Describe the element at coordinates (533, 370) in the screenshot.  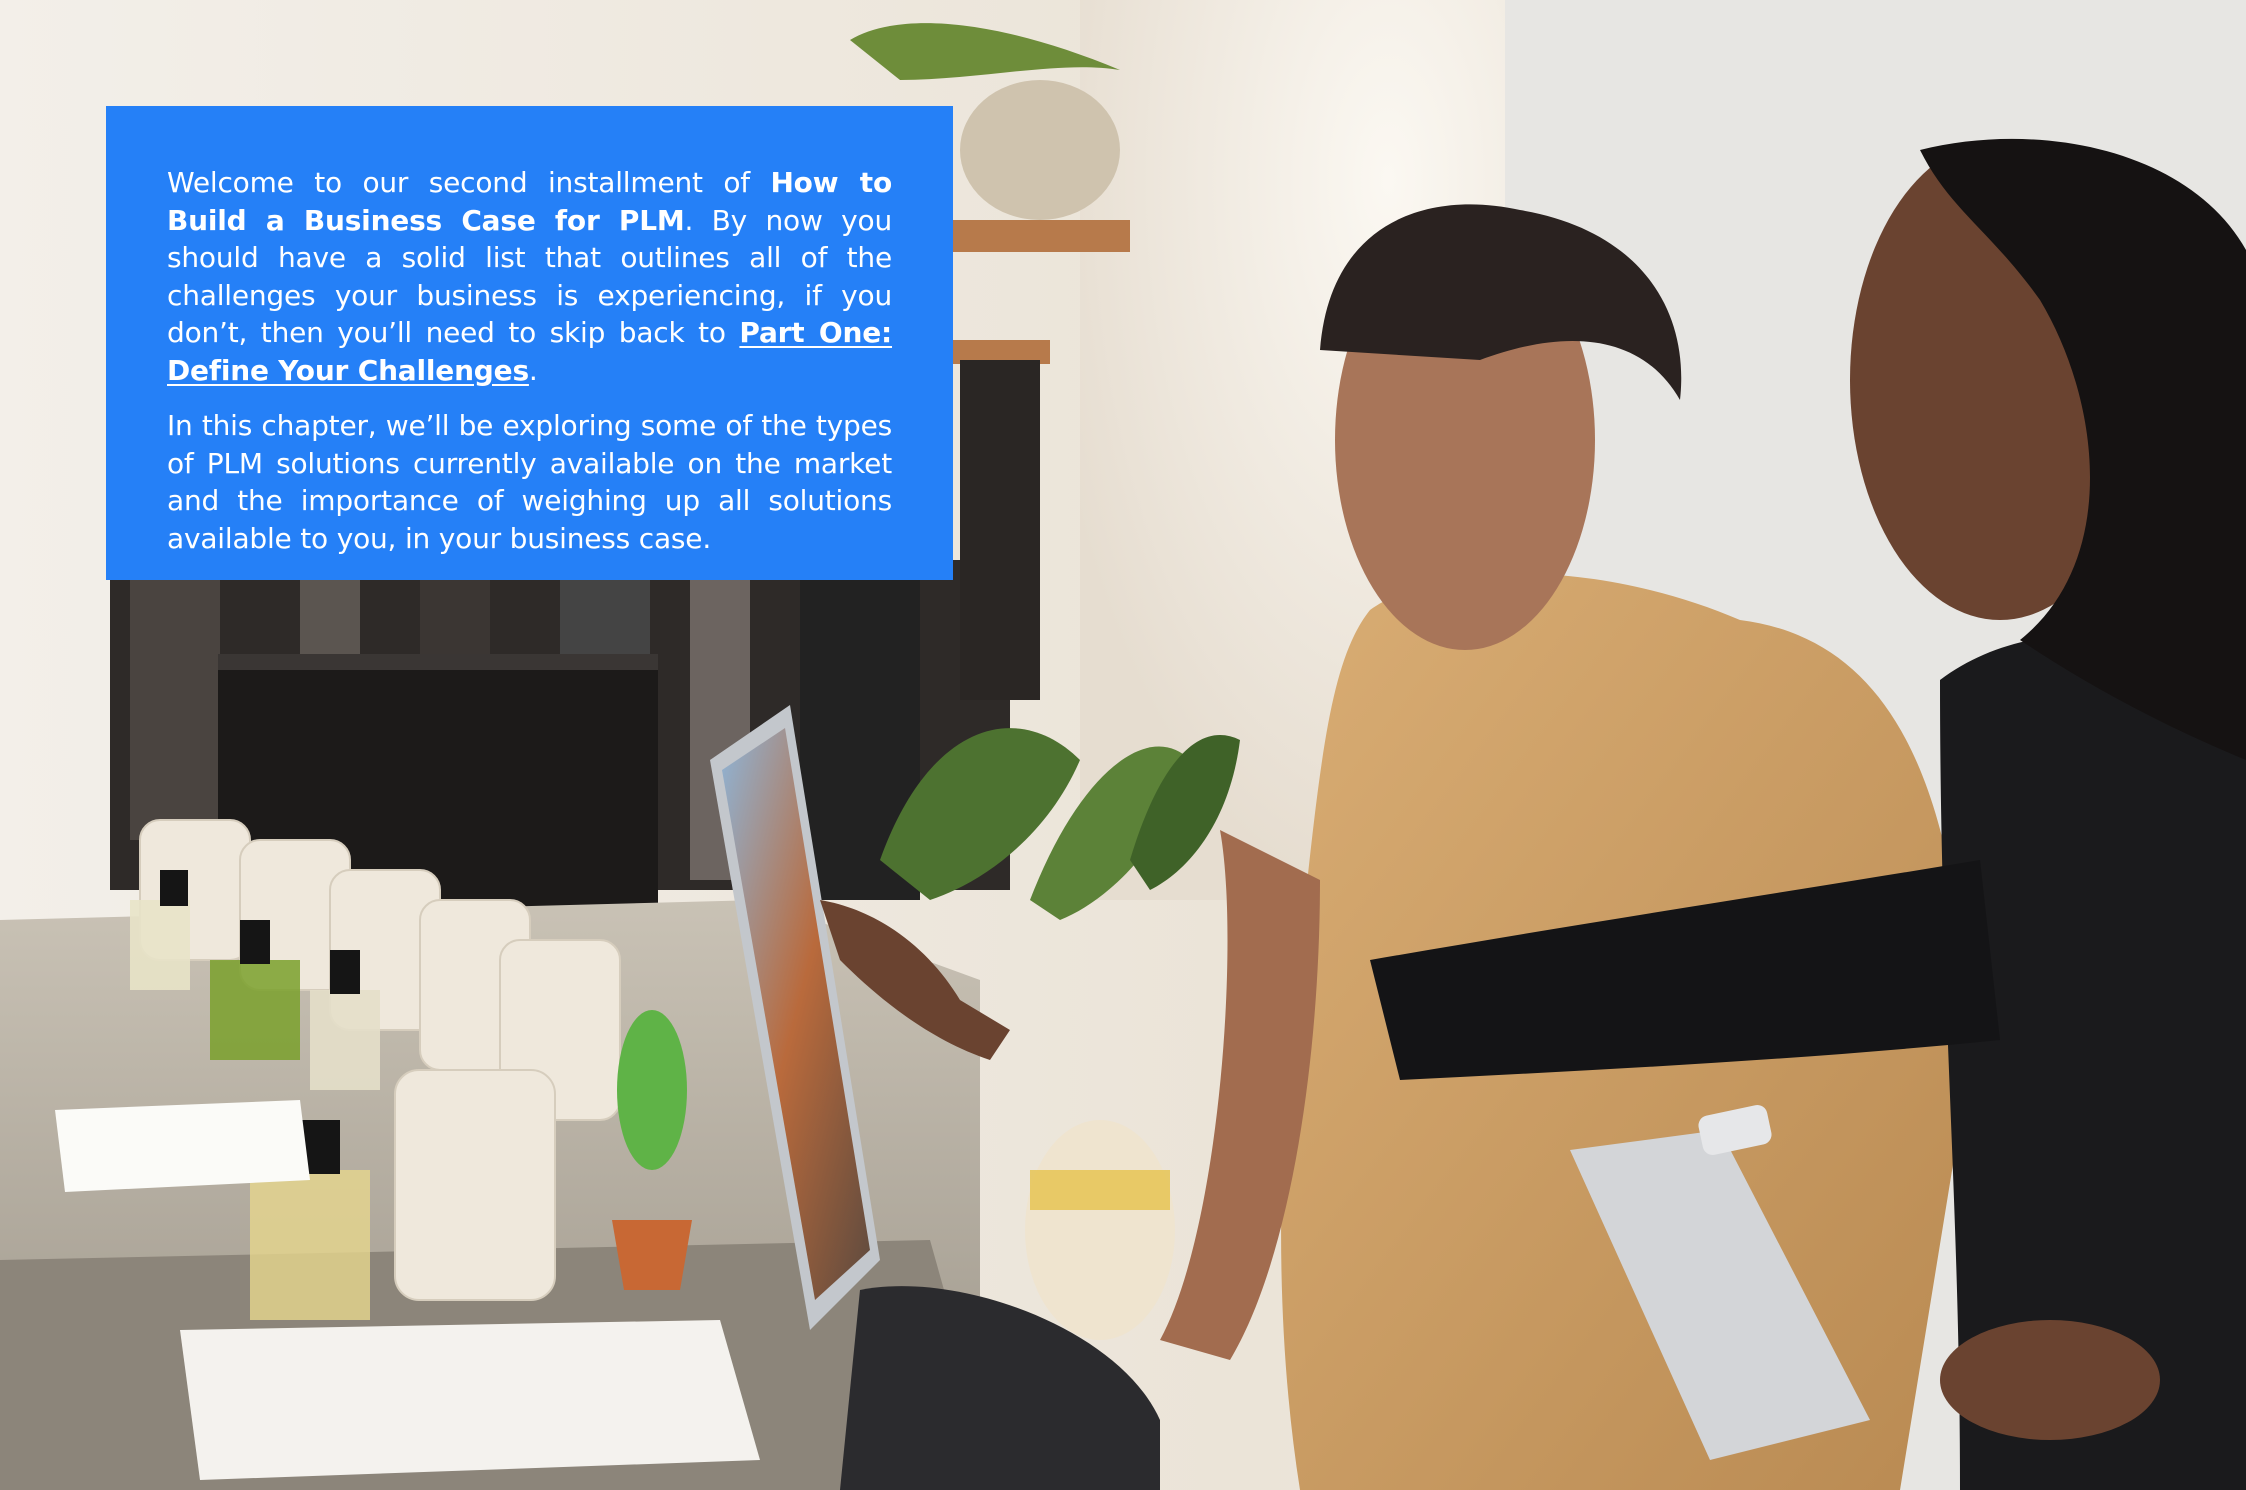
I see `intro-text-end: .` at that location.